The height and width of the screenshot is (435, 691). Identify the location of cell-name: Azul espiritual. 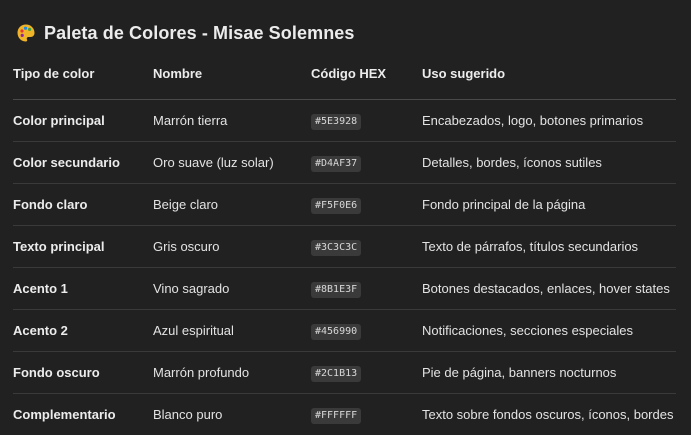
(232, 330).